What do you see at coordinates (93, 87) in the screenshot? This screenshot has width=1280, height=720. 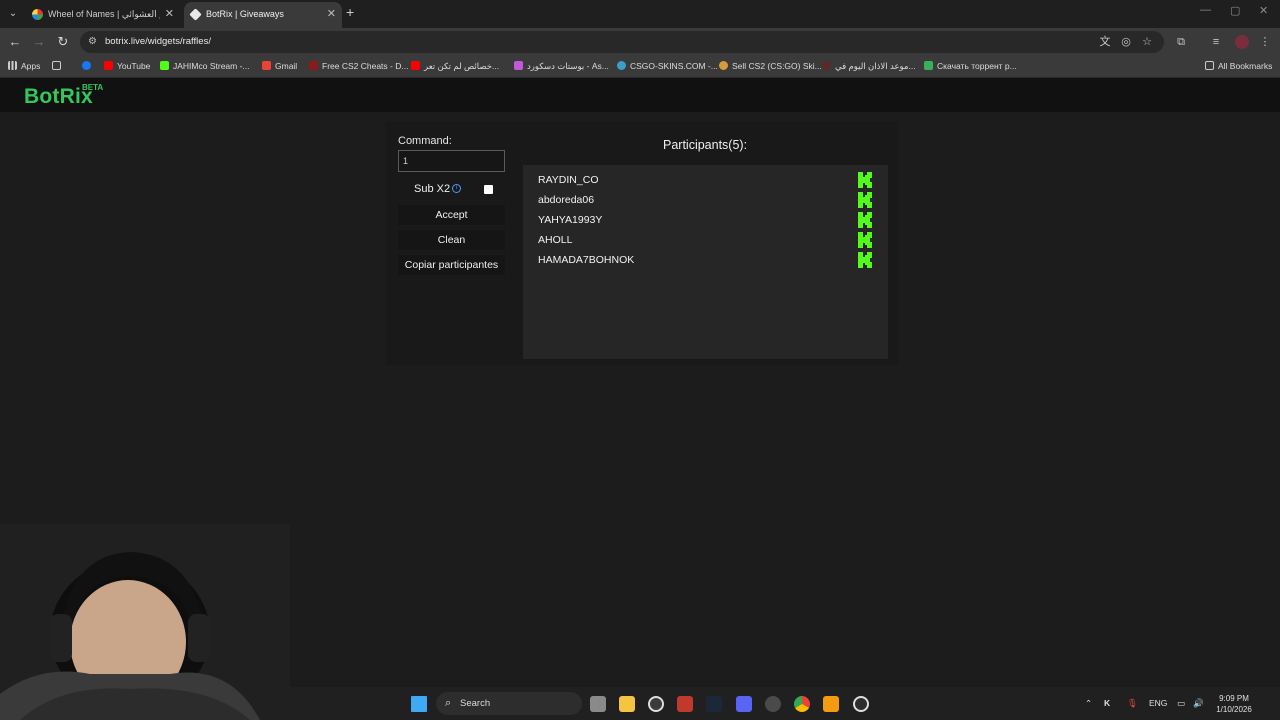 I see `beta-badge: BETA` at bounding box center [93, 87].